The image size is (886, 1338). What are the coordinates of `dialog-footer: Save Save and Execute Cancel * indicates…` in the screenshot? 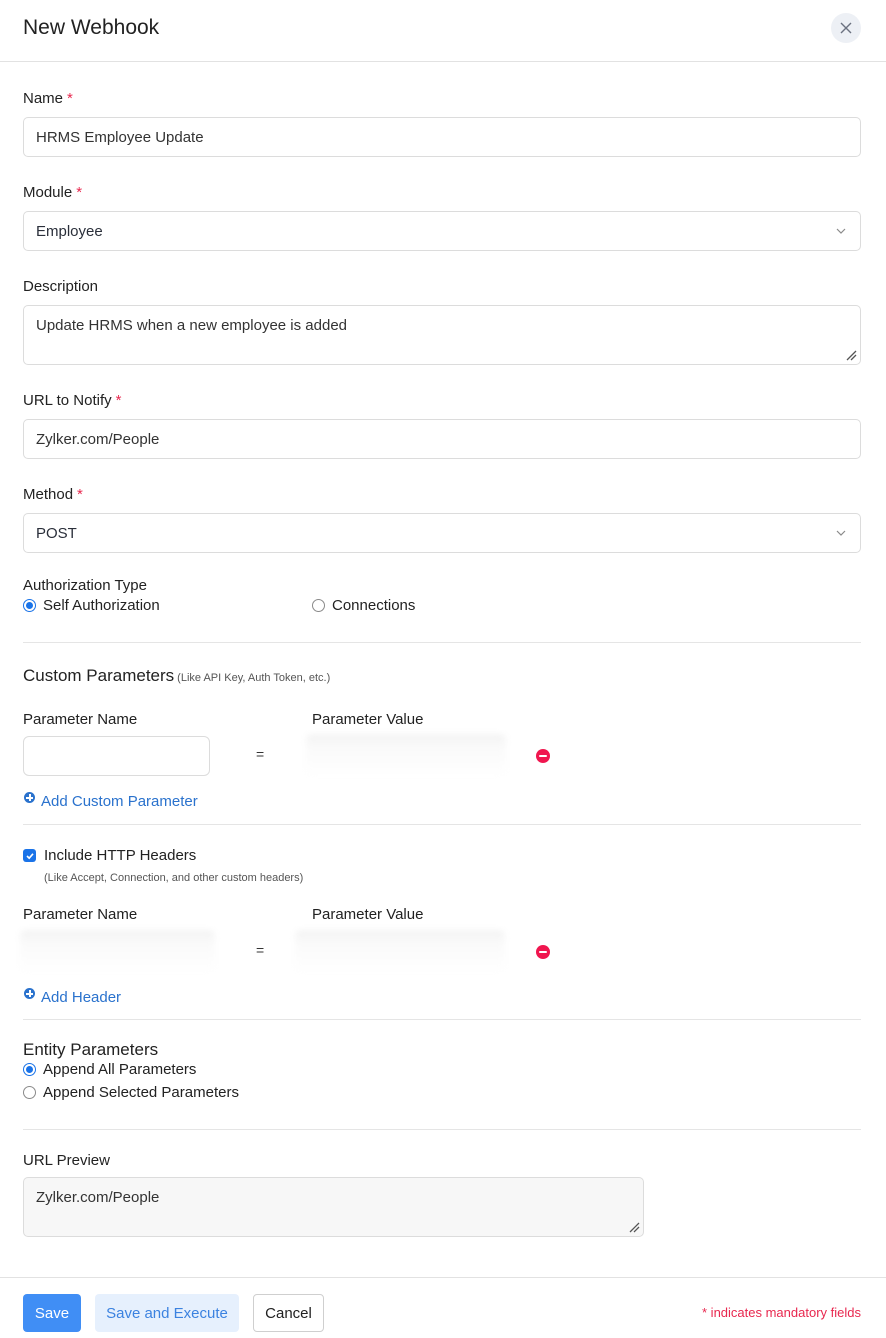 It's located at (443, 1307).